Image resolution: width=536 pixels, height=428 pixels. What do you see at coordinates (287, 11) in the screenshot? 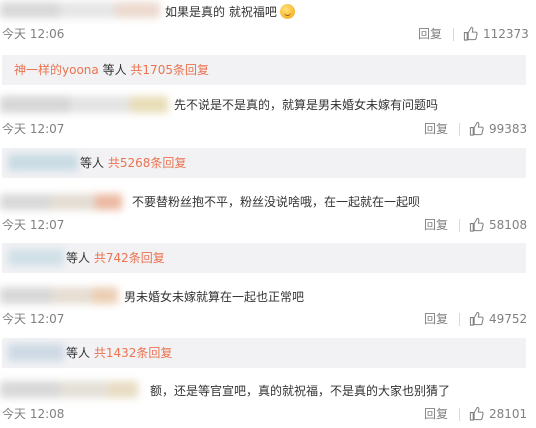
I see `smiling-face-emoji-icon` at bounding box center [287, 11].